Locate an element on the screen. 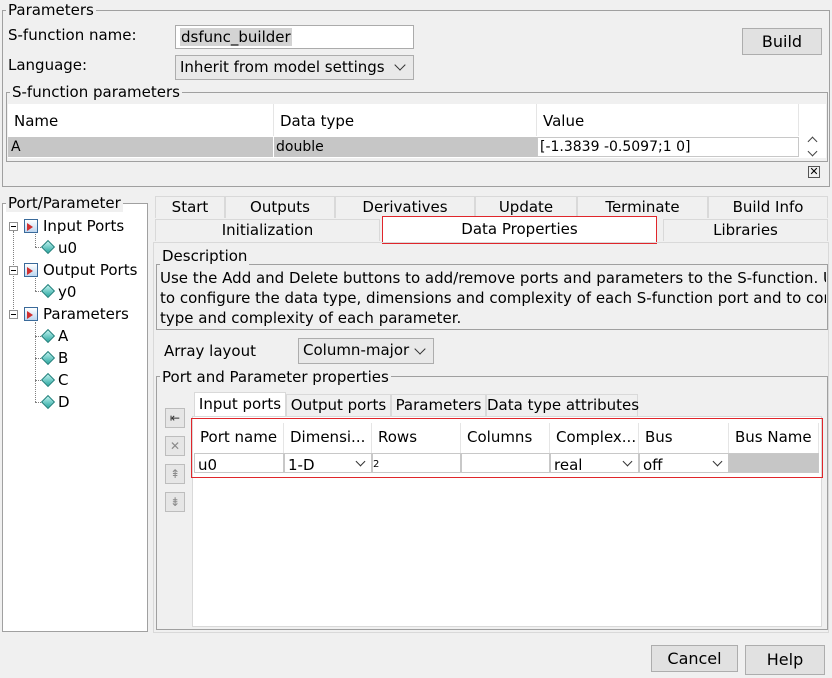 This screenshot has width=832, height=678. port-tree-title: Port/Parameter is located at coordinates (64, 203).